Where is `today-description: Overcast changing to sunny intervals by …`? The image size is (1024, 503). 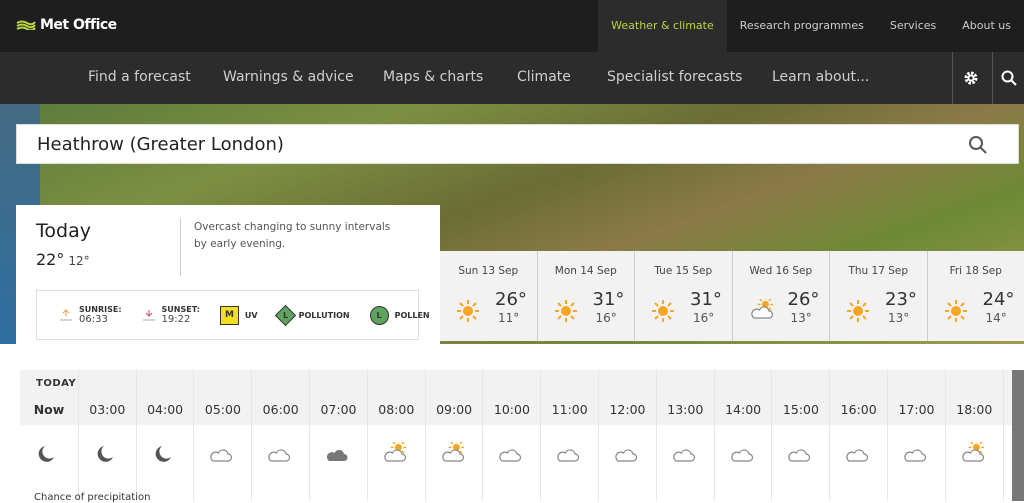
today-description: Overcast changing to sunny intervals by … is located at coordinates (299, 236).